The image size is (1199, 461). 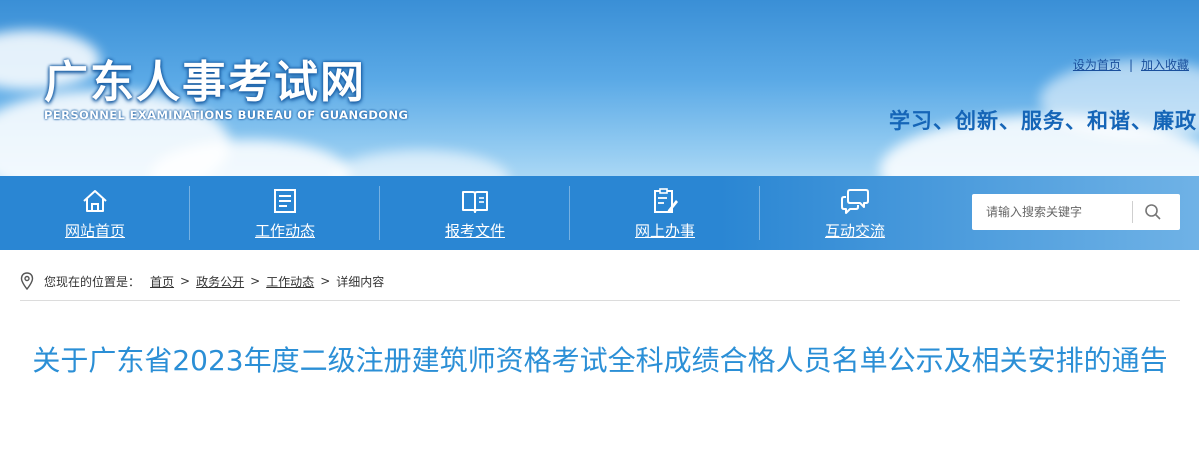 I want to click on nav-label: 报考文件, so click(x=474, y=230).